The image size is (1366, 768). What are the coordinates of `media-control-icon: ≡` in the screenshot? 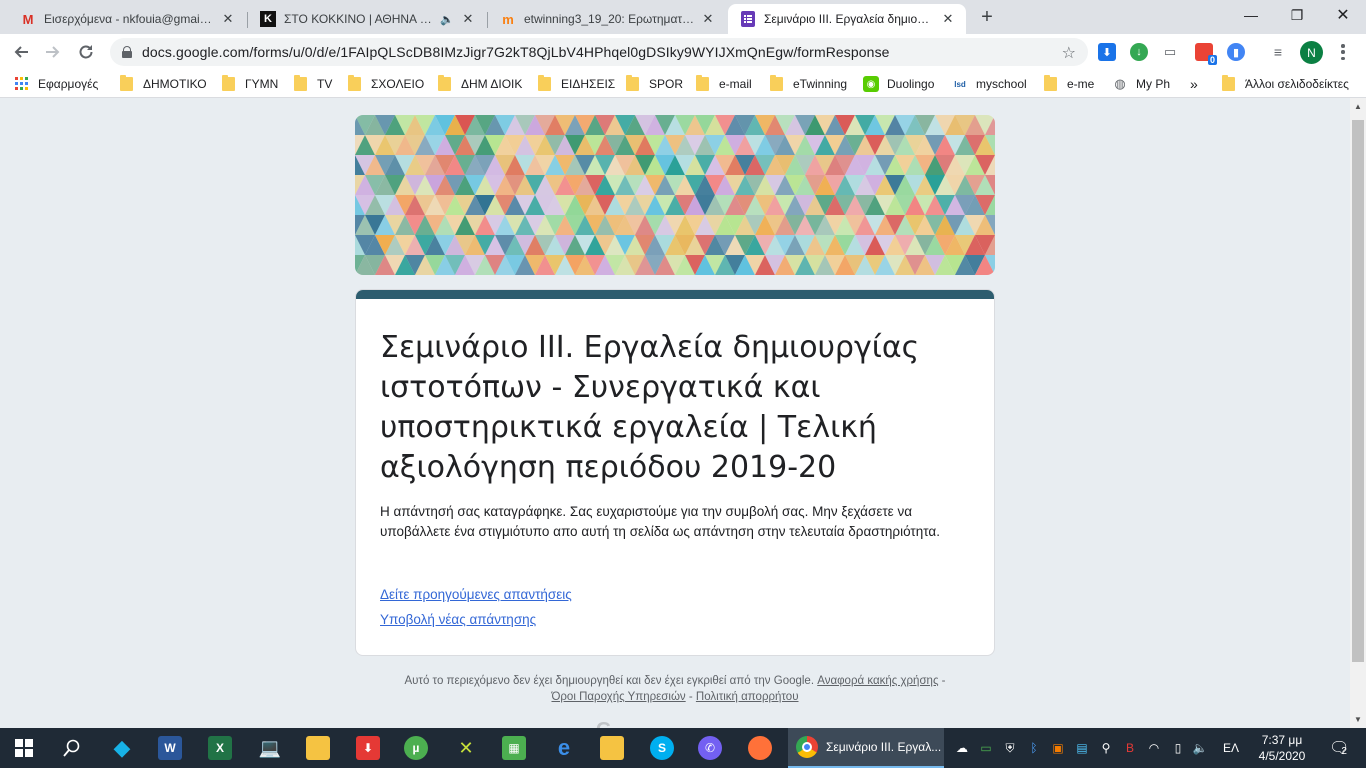 It's located at (1278, 52).